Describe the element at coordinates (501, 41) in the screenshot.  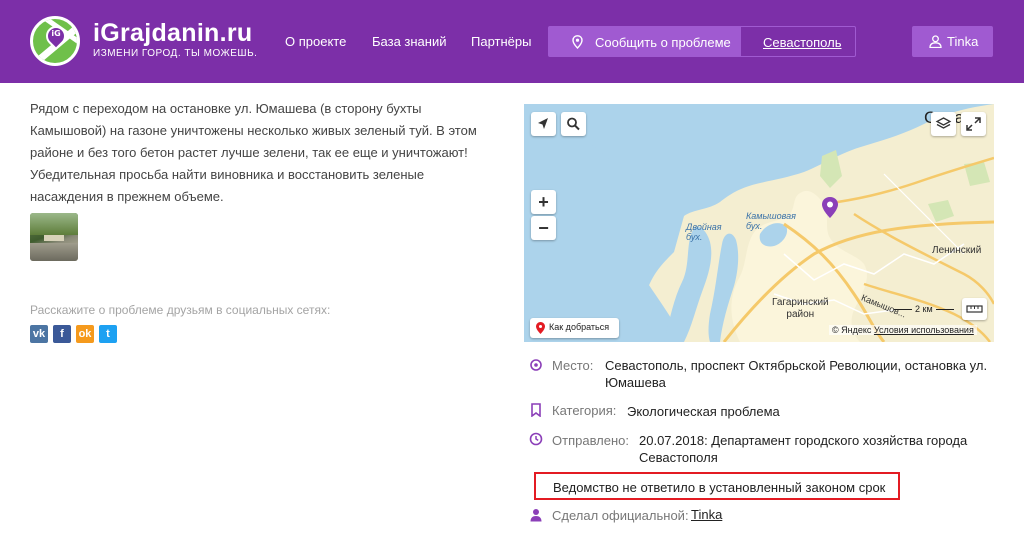
I see `nav-partners: Партнёры` at that location.